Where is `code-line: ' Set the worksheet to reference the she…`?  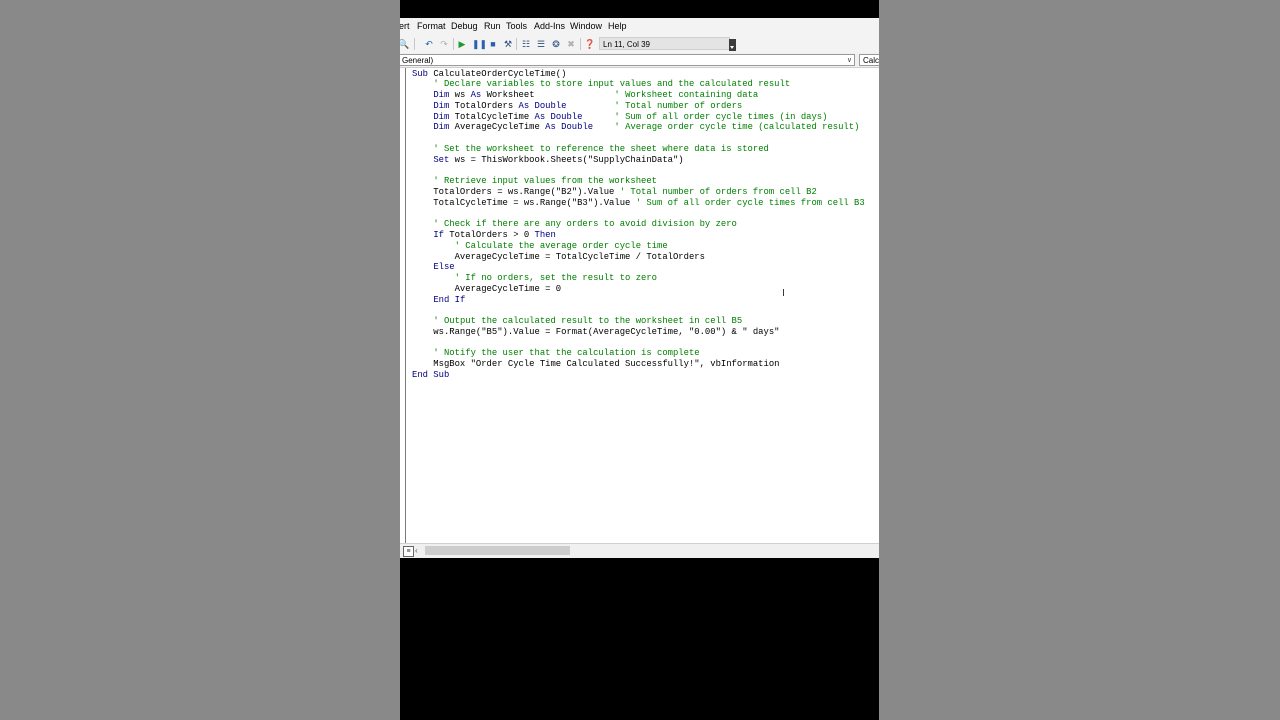 code-line: ' Set the worksheet to reference the she… is located at coordinates (638, 149).